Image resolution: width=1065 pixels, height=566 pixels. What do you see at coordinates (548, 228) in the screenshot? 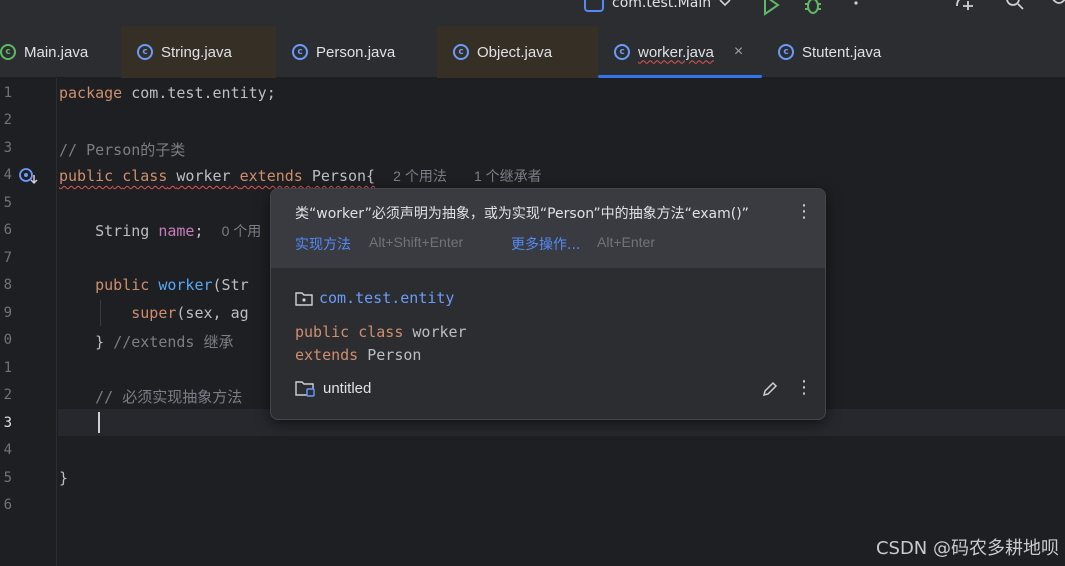
I see `popup-header` at bounding box center [548, 228].